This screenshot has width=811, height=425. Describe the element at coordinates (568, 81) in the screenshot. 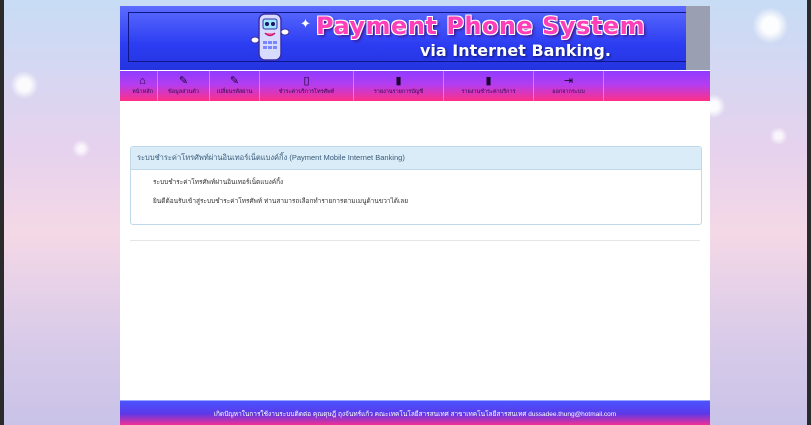

I see `logout-icon: ⇥` at that location.